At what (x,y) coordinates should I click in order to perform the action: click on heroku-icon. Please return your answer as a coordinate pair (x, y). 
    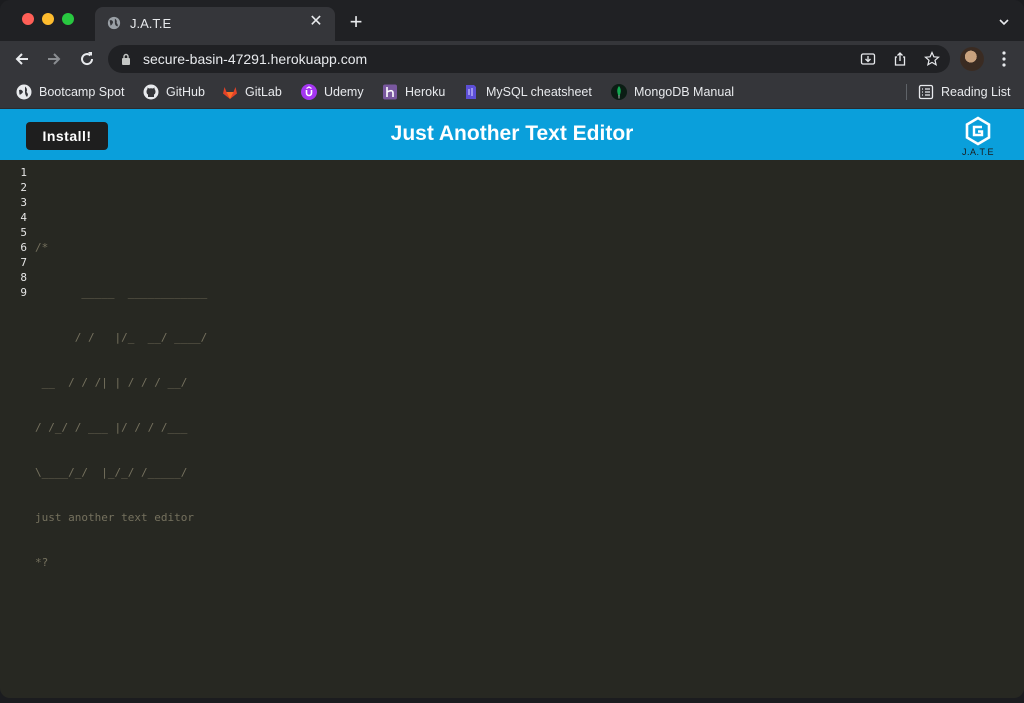
    Looking at the image, I should click on (390, 92).